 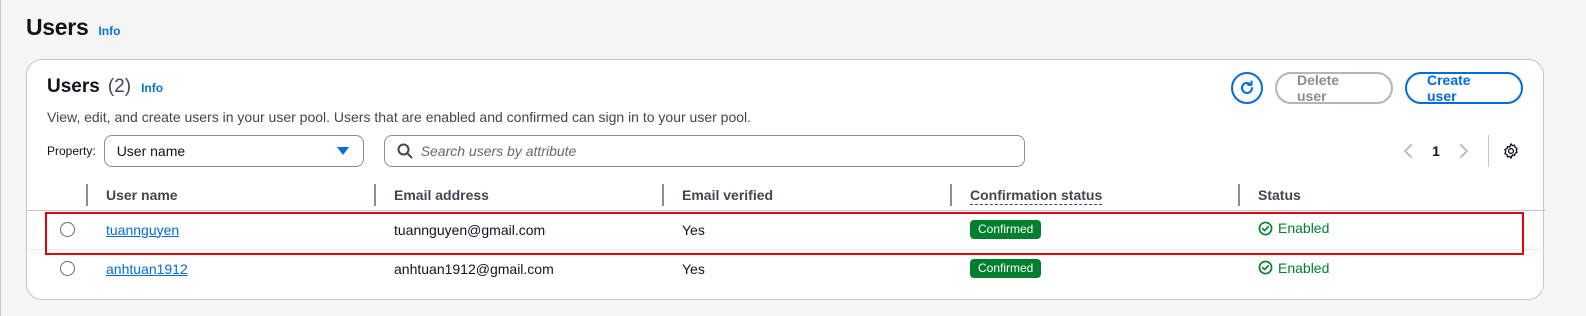 What do you see at coordinates (405, 151) in the screenshot?
I see `search-icon` at bounding box center [405, 151].